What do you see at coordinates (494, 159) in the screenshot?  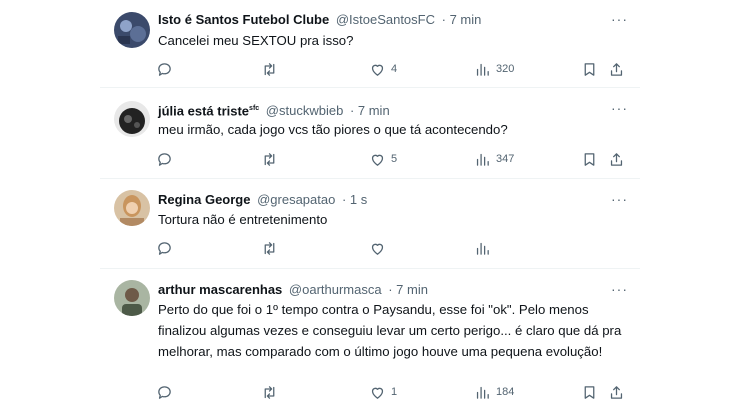 I see `views-button: 347` at bounding box center [494, 159].